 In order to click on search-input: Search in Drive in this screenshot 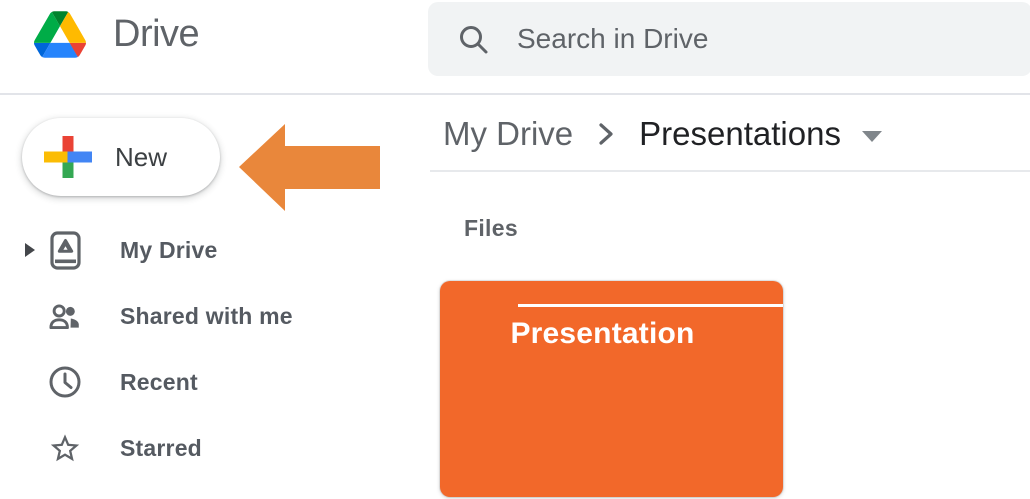, I will do `click(729, 39)`.